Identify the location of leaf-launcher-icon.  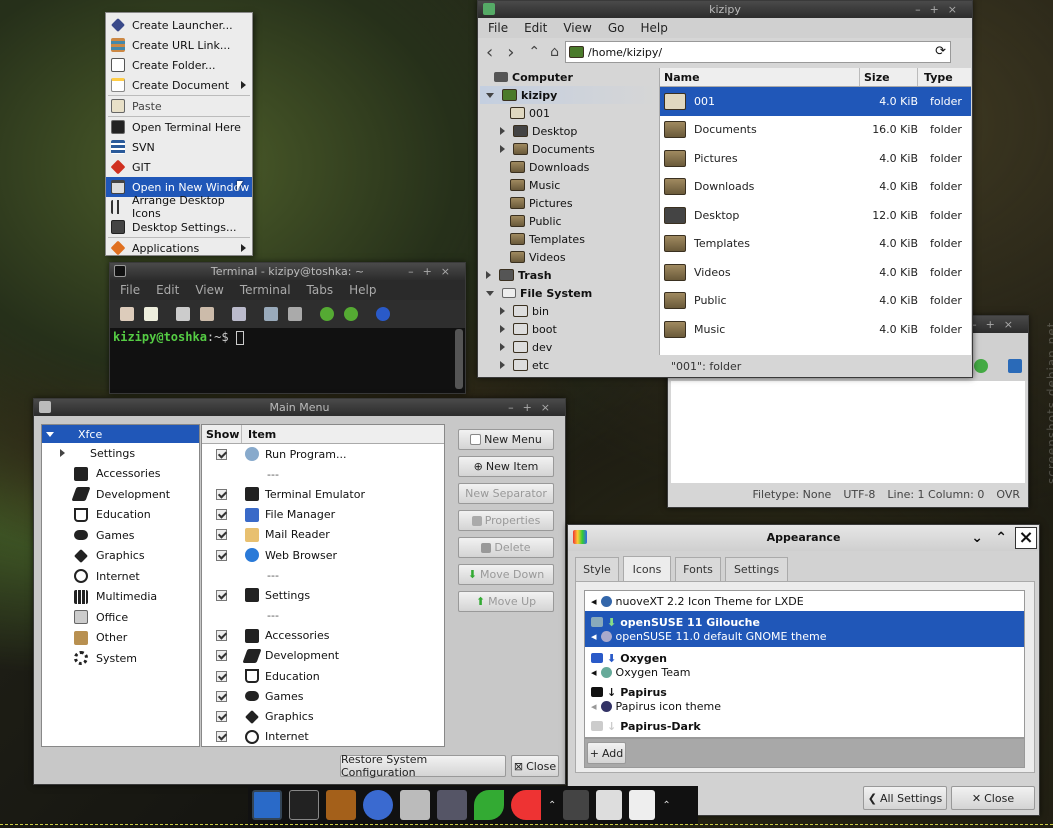
(489, 805).